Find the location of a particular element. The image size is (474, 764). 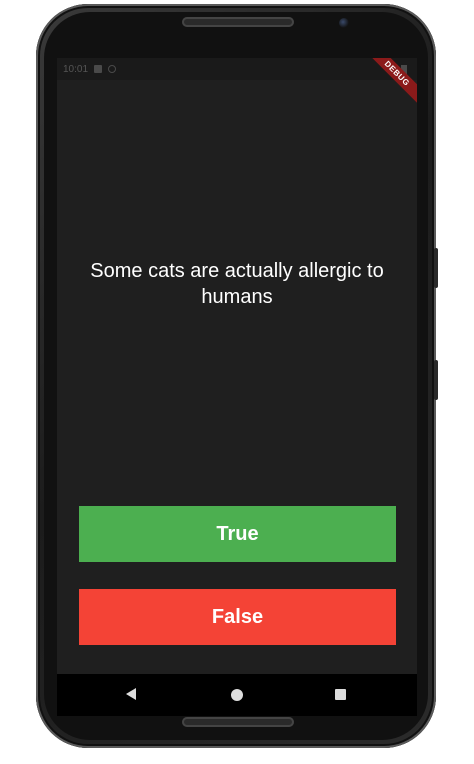

status-bar: 10:01 is located at coordinates (237, 69).